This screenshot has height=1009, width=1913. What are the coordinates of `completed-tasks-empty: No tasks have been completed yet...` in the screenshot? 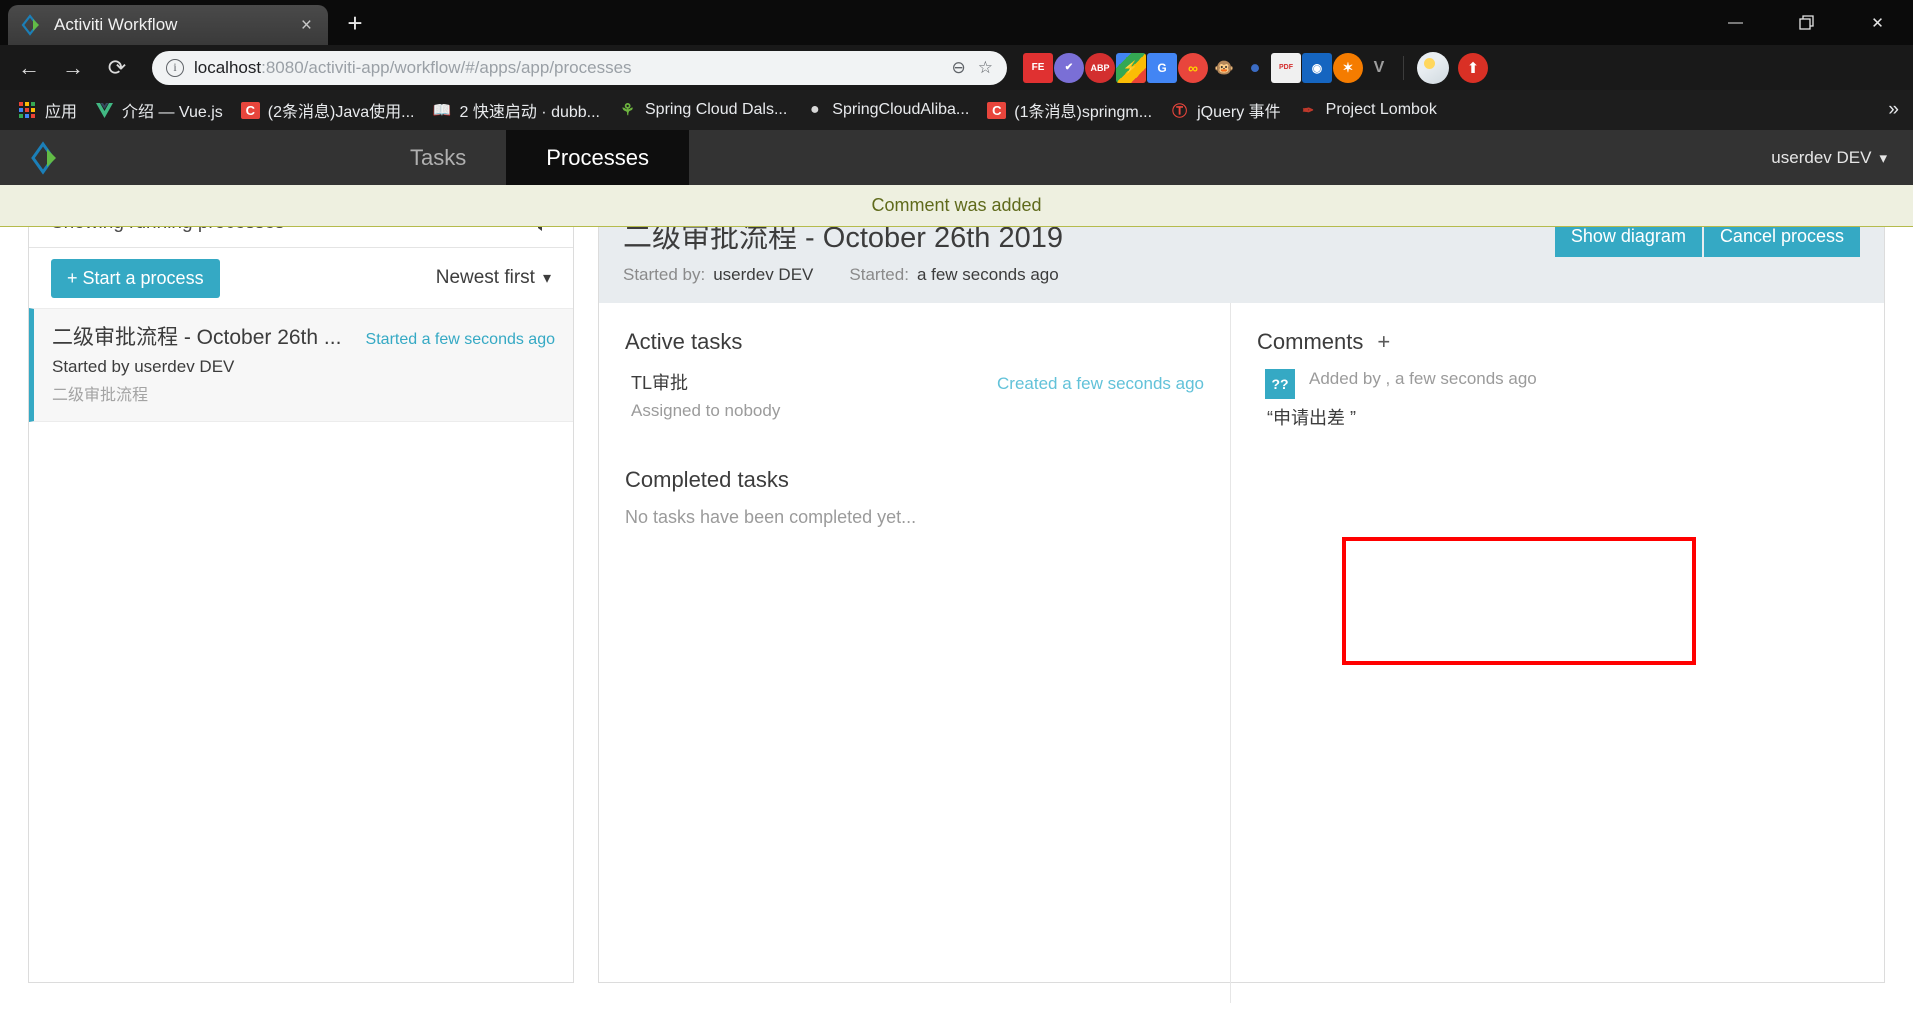 It's located at (771, 517).